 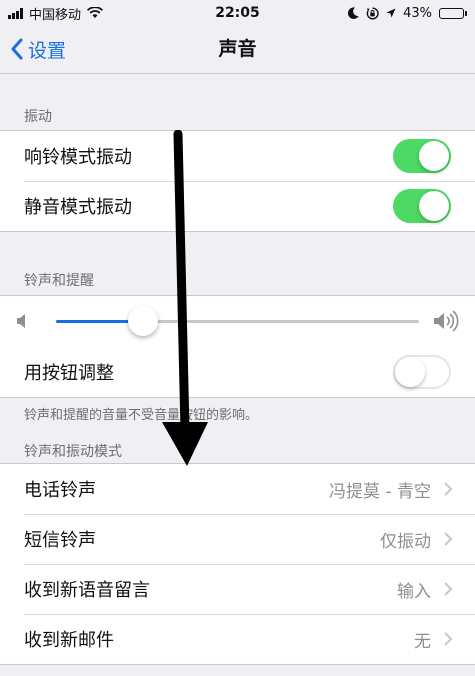 I want to click on battery-icon, so click(x=453, y=13).